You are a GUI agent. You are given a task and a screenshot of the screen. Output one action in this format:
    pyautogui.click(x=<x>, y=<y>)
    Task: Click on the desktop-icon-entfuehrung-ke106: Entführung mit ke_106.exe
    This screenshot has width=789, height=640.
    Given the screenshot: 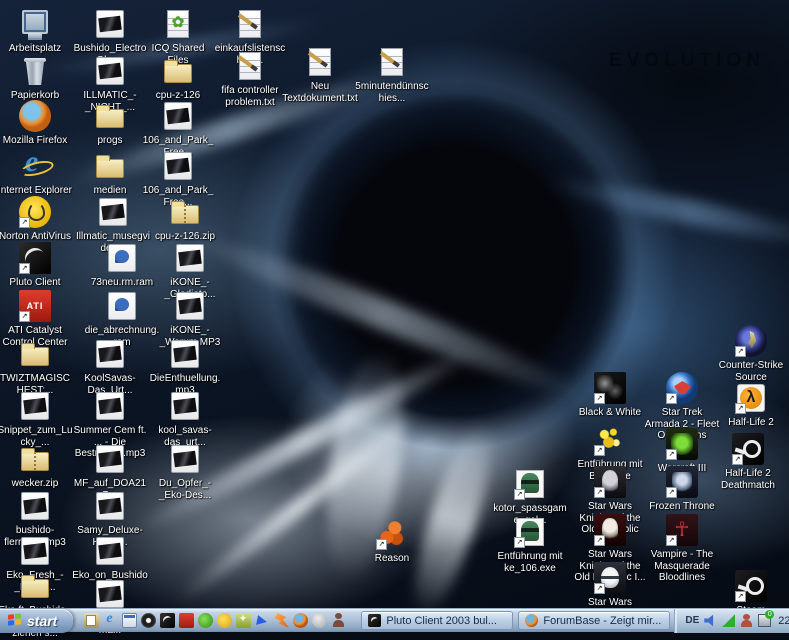 What is the action you would take?
    pyautogui.click(x=530, y=545)
    